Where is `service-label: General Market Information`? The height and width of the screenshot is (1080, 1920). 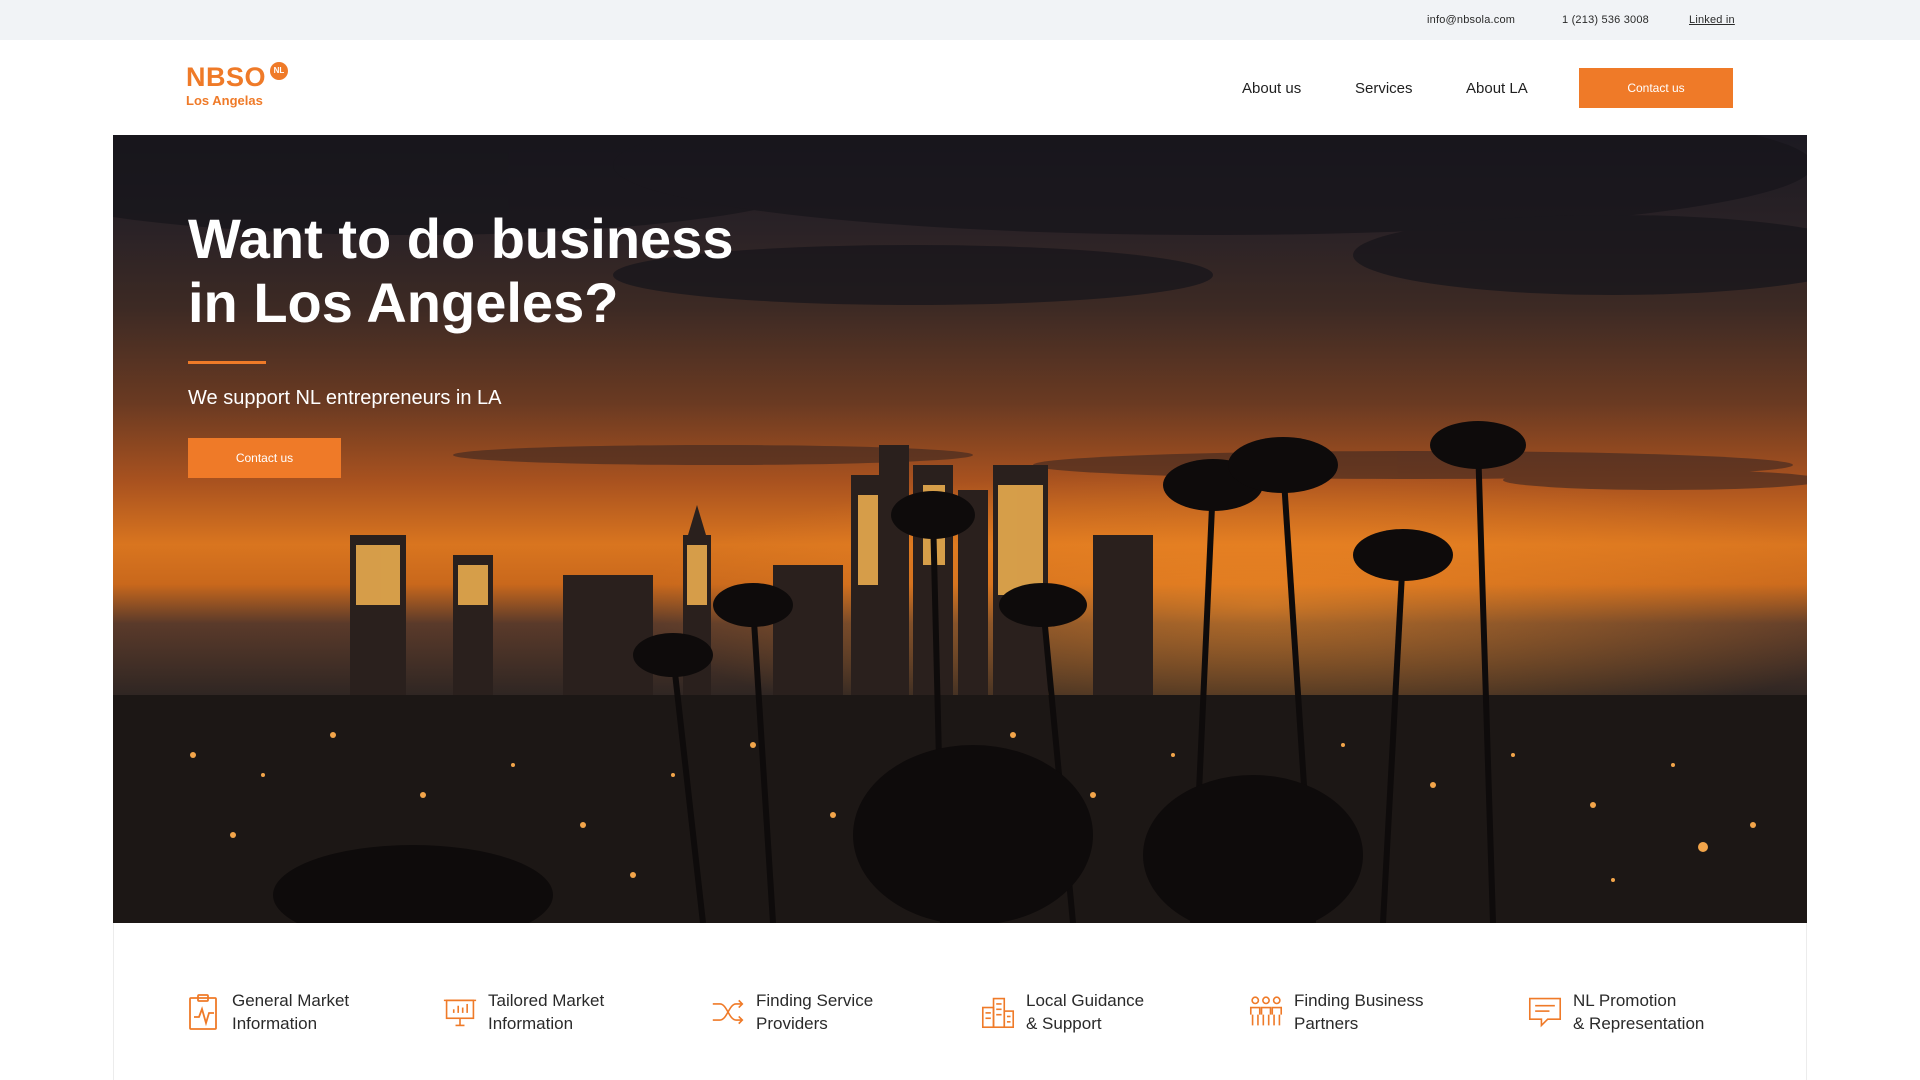
service-label: General Market Information is located at coordinates (290, 1012).